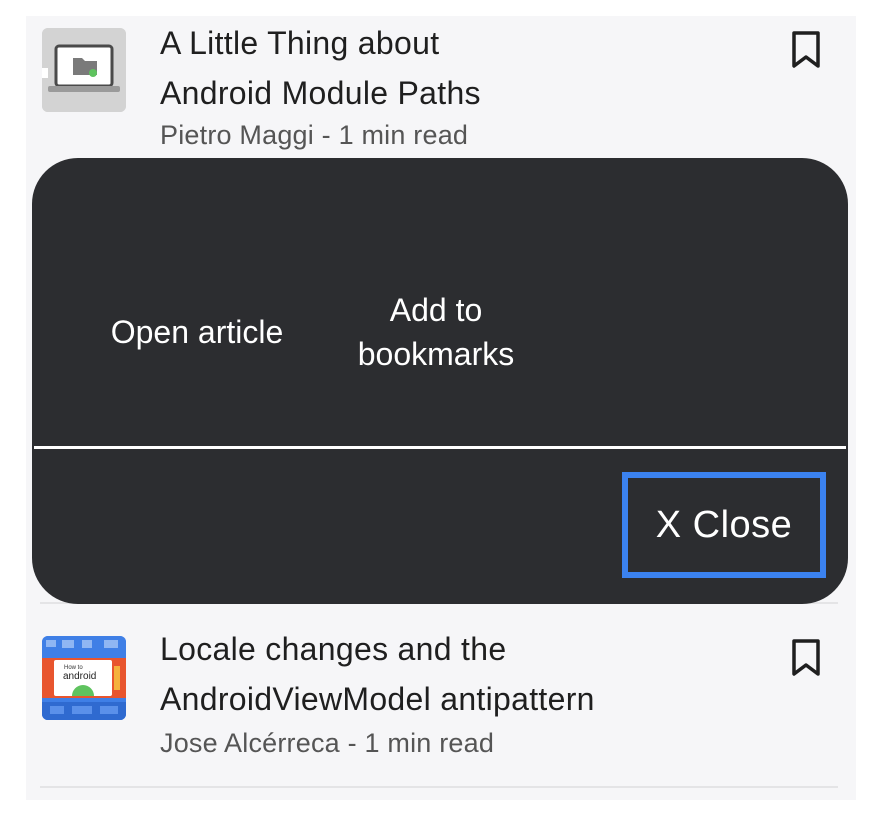  What do you see at coordinates (197, 332) in the screenshot?
I see `open-article-button: Open article` at bounding box center [197, 332].